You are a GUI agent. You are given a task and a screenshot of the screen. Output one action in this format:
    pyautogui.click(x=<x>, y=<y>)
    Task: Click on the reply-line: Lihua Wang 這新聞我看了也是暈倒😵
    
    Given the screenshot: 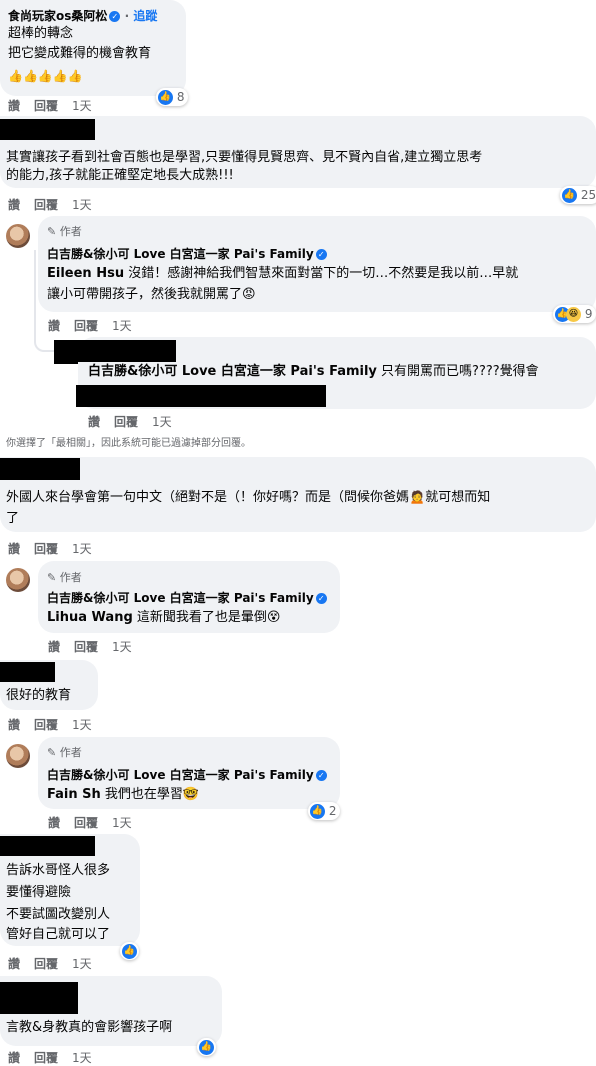 What is the action you would take?
    pyautogui.click(x=164, y=617)
    